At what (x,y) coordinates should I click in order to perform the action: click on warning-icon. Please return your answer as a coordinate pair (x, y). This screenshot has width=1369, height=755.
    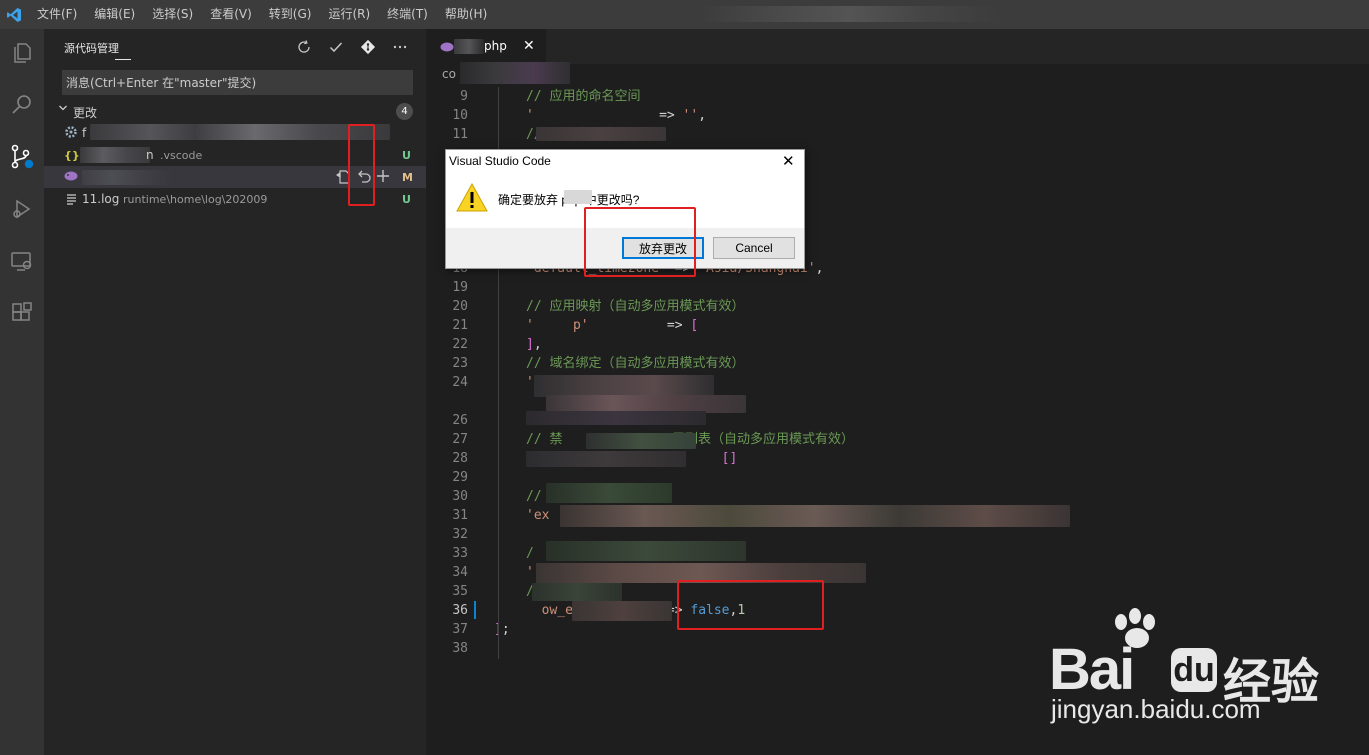
    Looking at the image, I should click on (472, 199).